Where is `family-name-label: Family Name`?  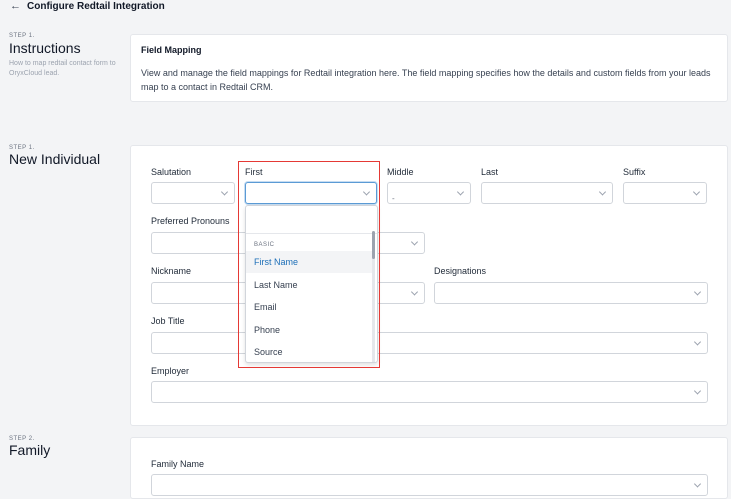
family-name-label: Family Name is located at coordinates (178, 464).